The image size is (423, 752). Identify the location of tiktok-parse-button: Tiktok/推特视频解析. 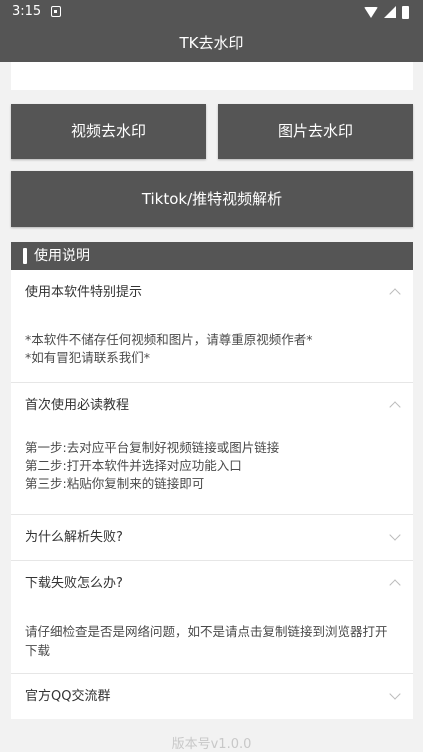
(212, 199).